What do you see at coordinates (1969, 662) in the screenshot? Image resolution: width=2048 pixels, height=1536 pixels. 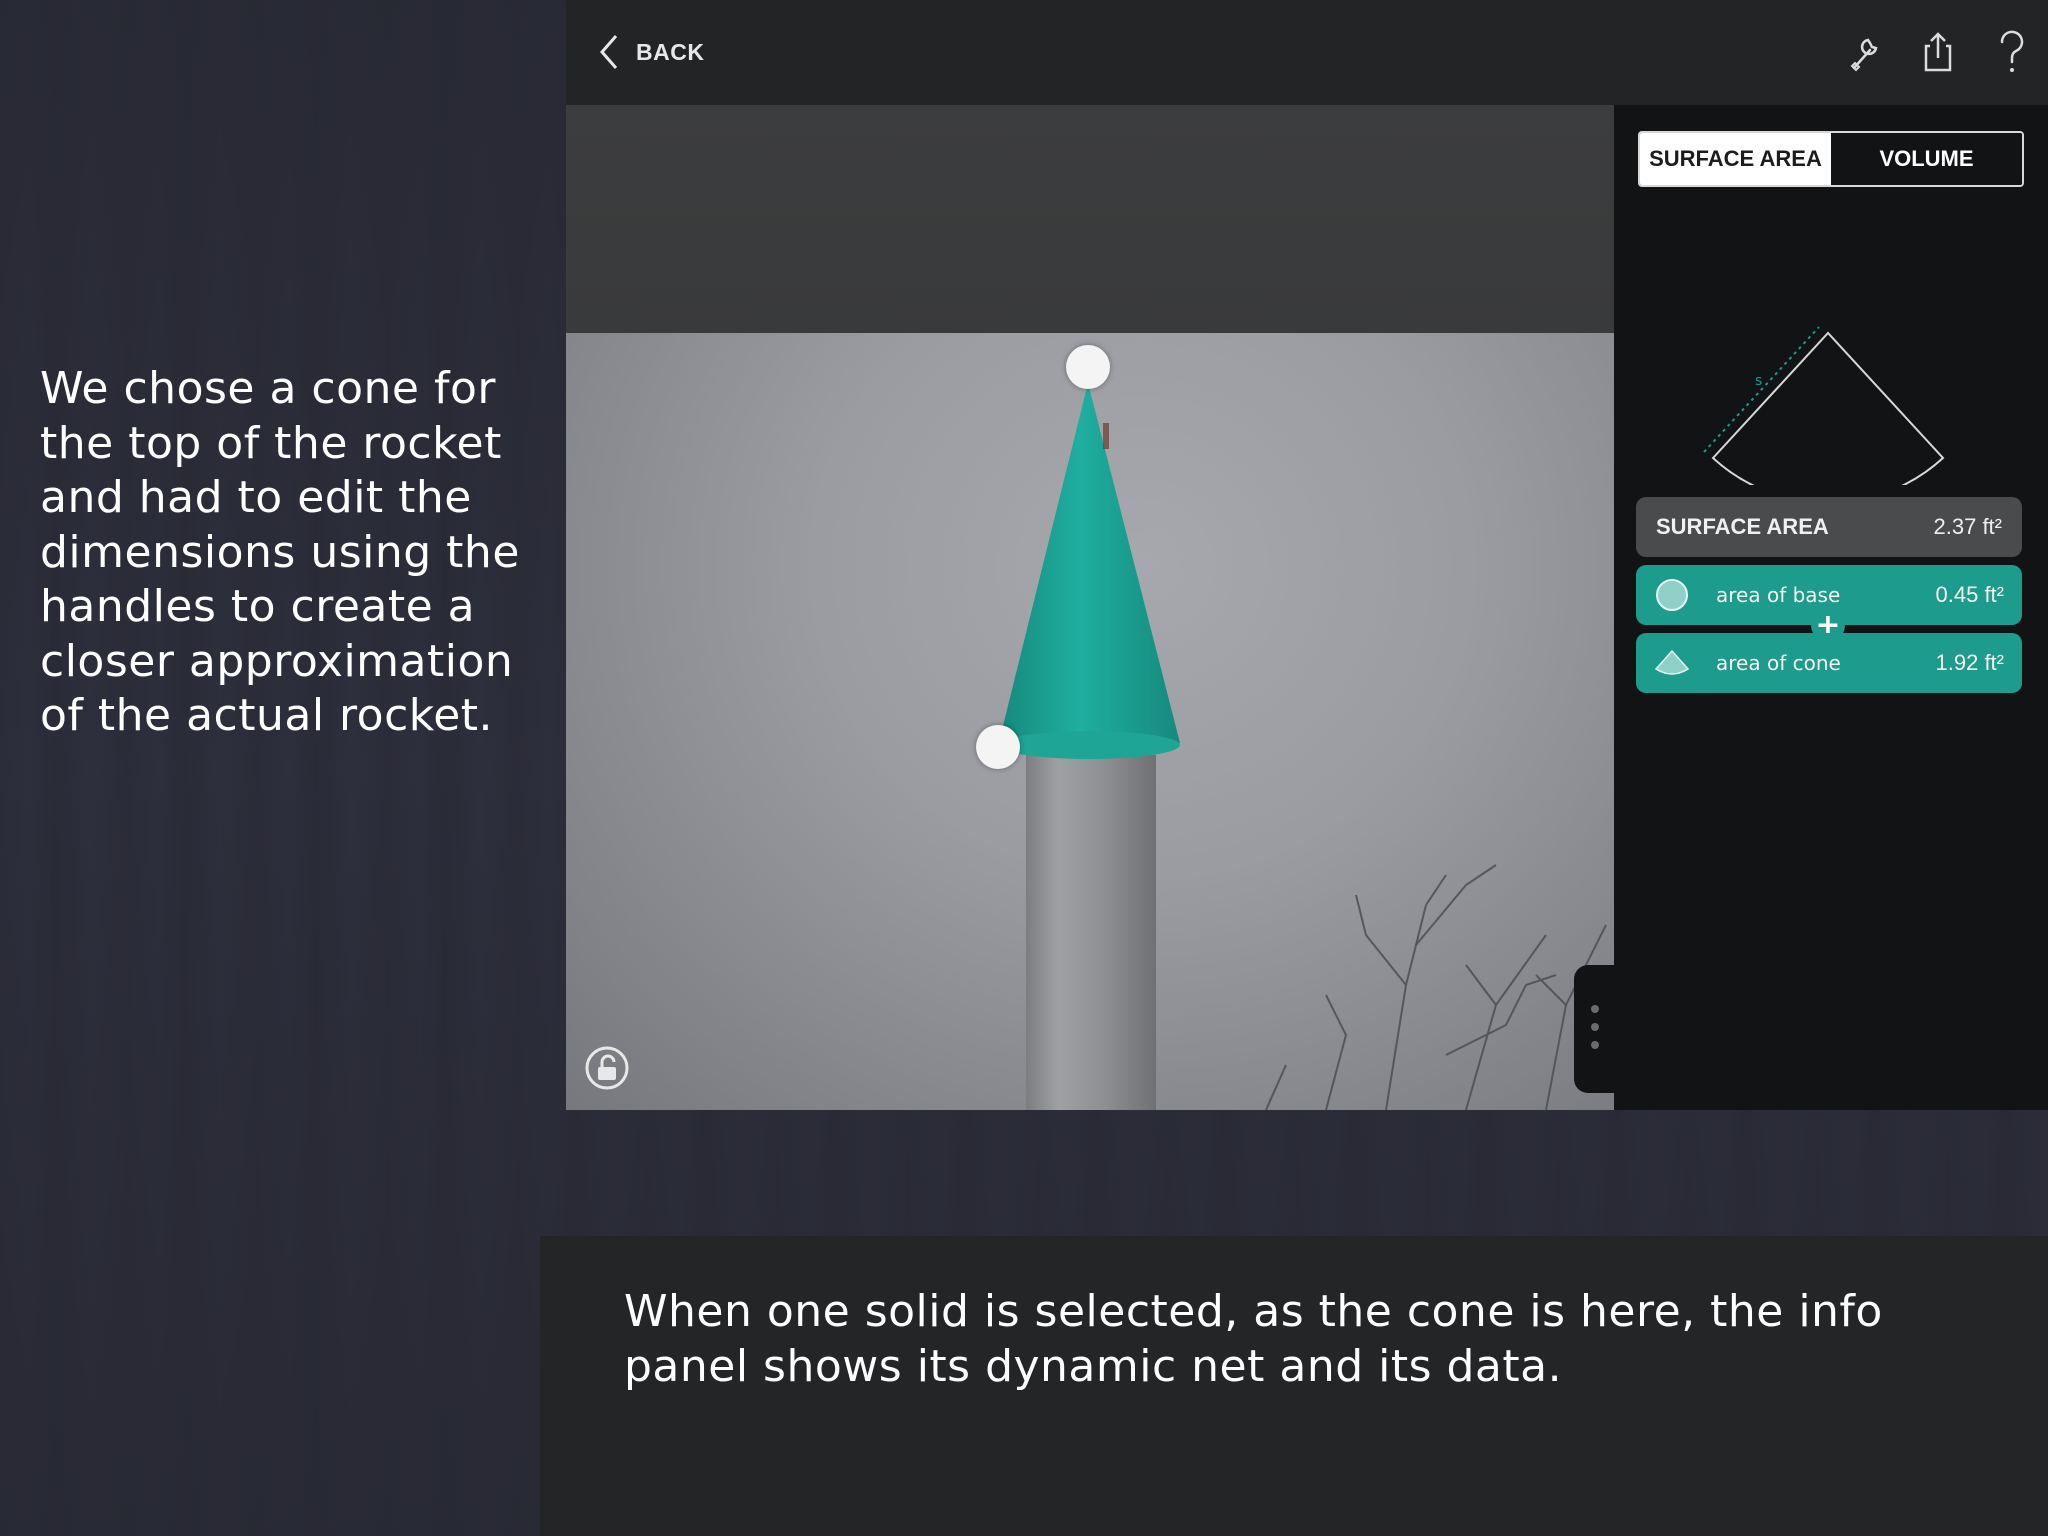 I see `area-of-cone-value: 1.92 ft²` at bounding box center [1969, 662].